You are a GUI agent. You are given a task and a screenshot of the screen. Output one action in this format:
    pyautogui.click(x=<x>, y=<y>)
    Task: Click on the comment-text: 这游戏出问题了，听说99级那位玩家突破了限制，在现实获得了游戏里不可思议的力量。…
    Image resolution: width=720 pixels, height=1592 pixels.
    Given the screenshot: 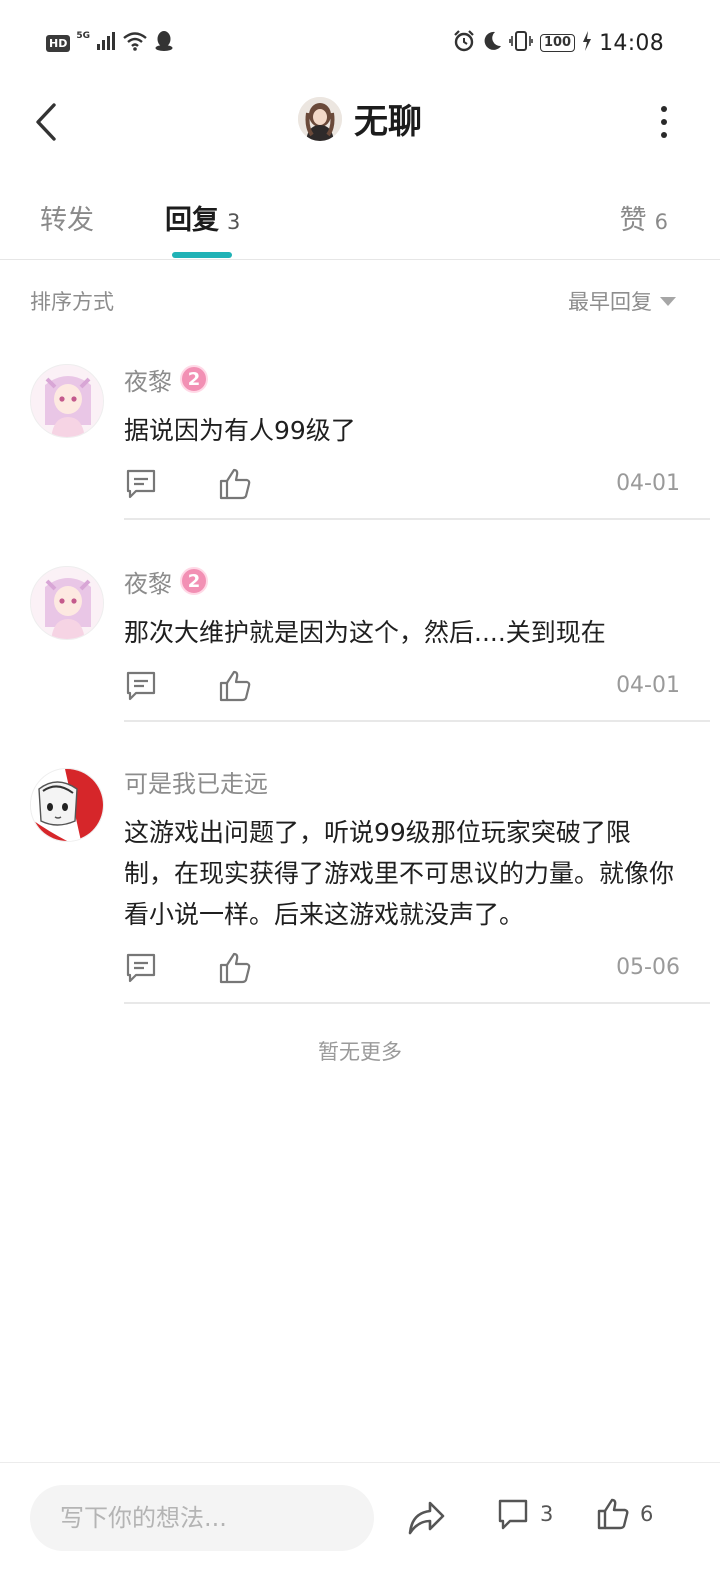 What is the action you would take?
    pyautogui.click(x=399, y=873)
    